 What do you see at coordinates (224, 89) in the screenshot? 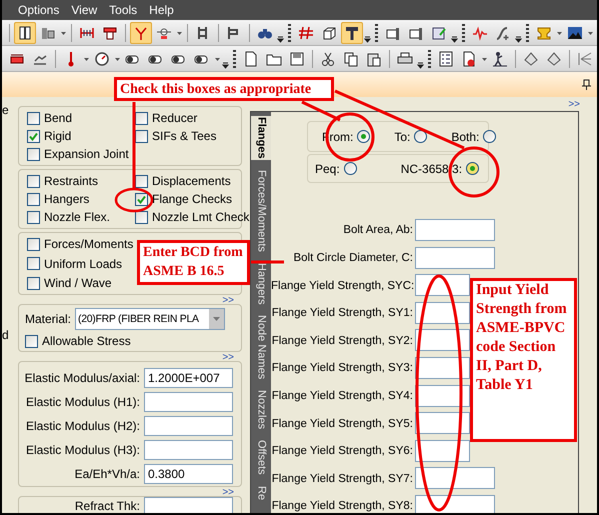
I see `annotation-note: Check this boxes as appropriate` at bounding box center [224, 89].